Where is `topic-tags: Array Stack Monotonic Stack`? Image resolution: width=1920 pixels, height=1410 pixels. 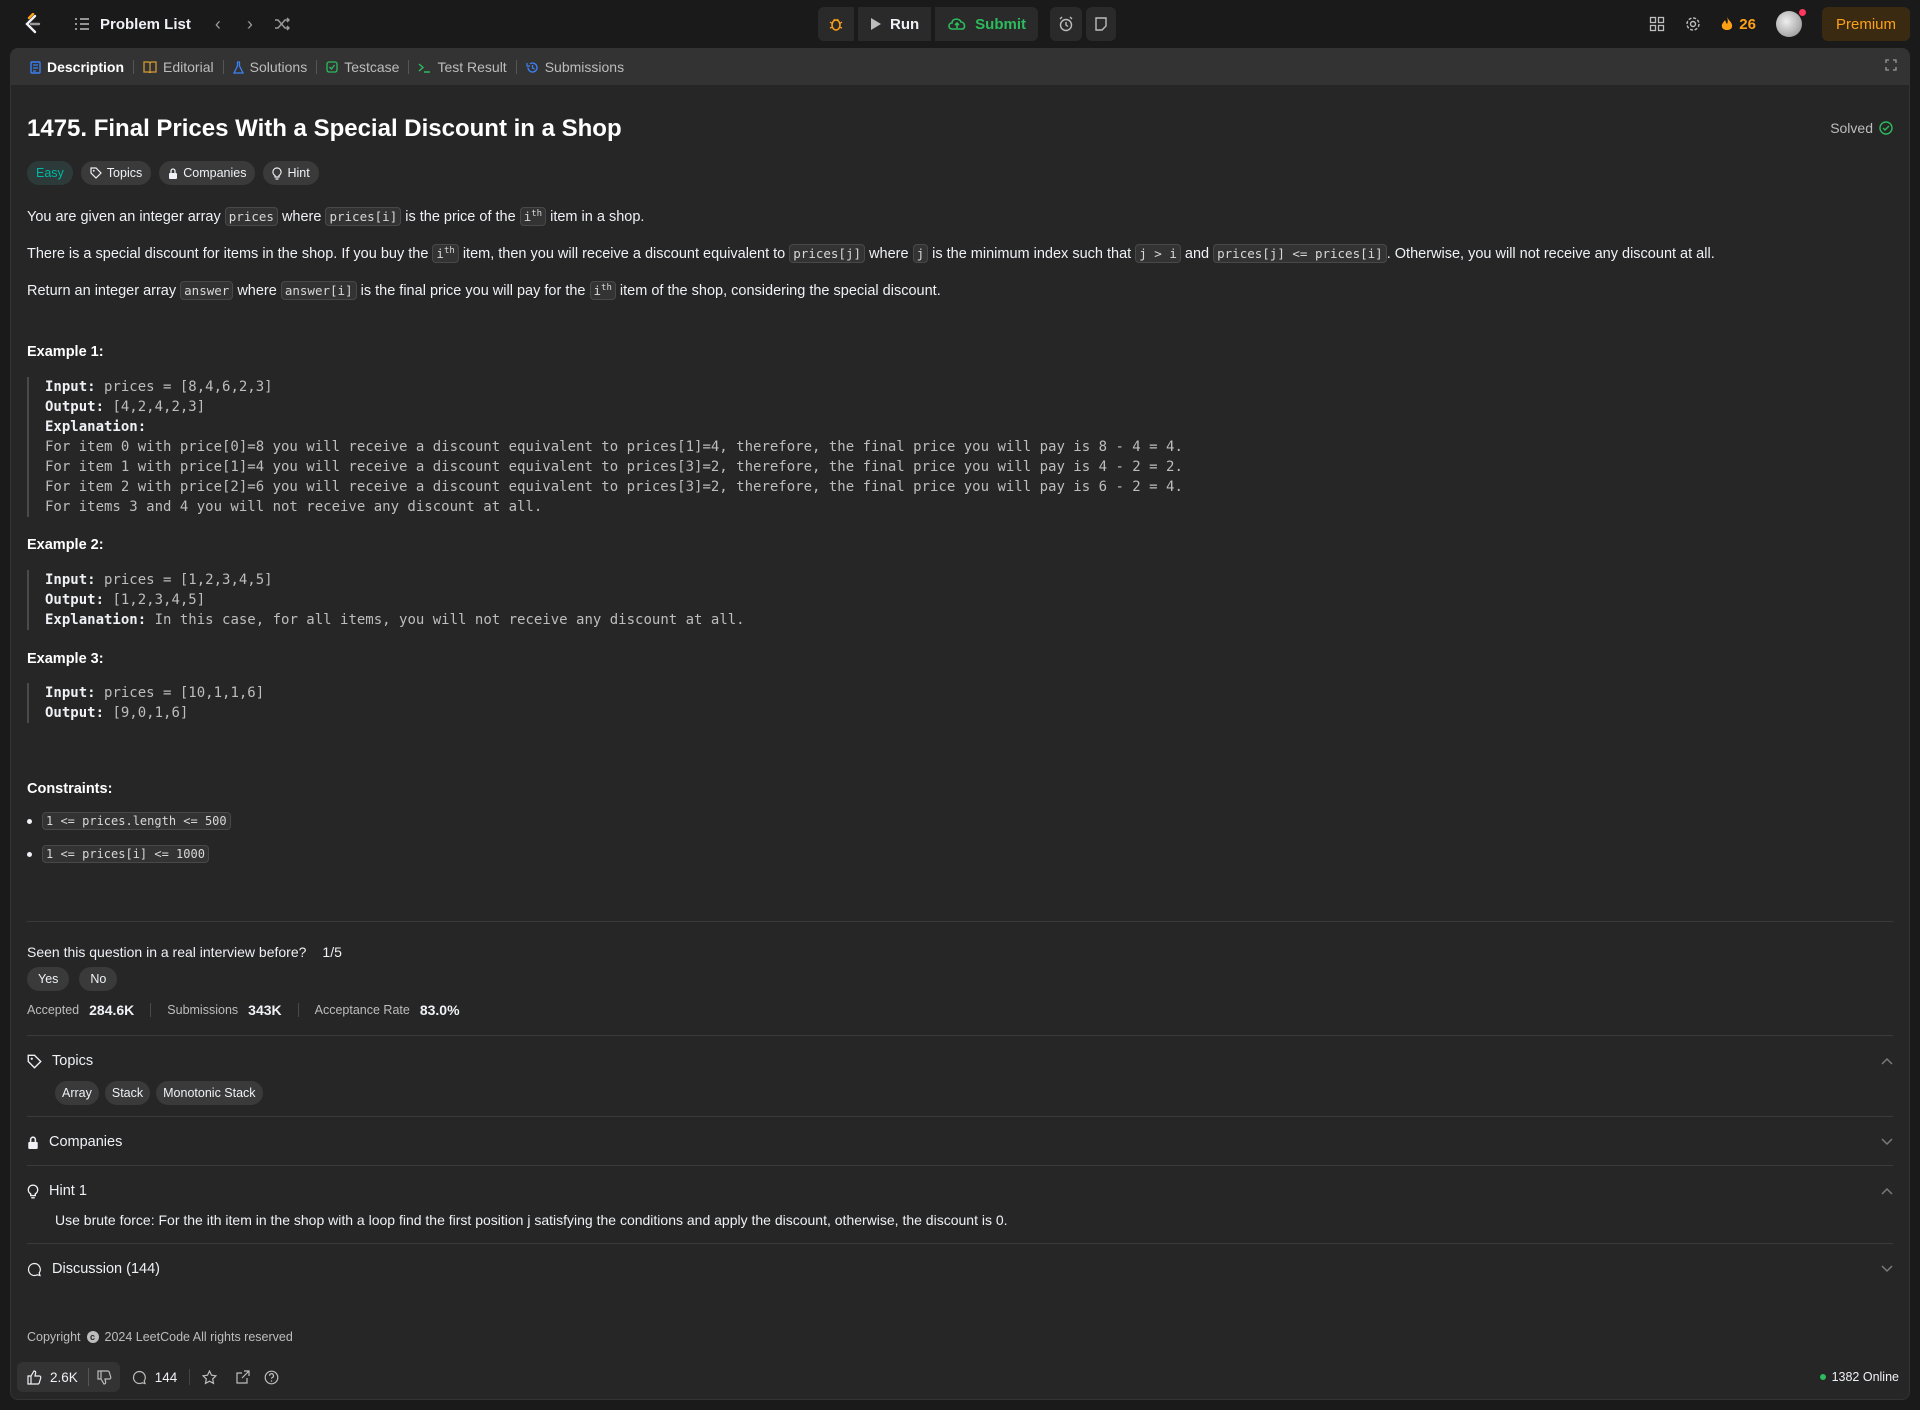 topic-tags: Array Stack Monotonic Stack is located at coordinates (159, 1093).